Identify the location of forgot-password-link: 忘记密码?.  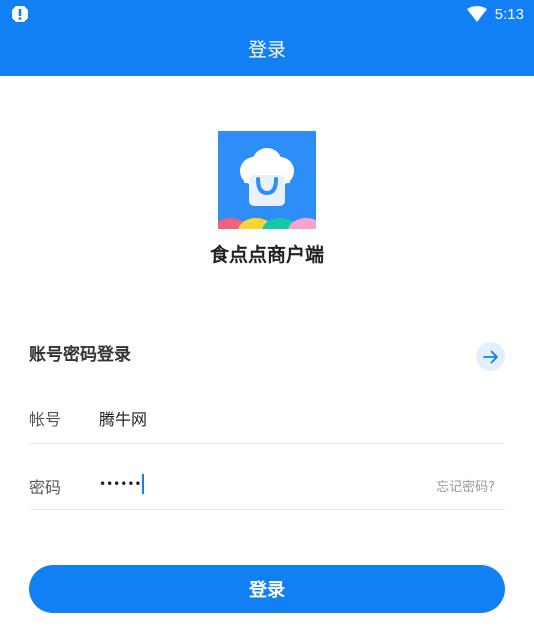
(465, 485).